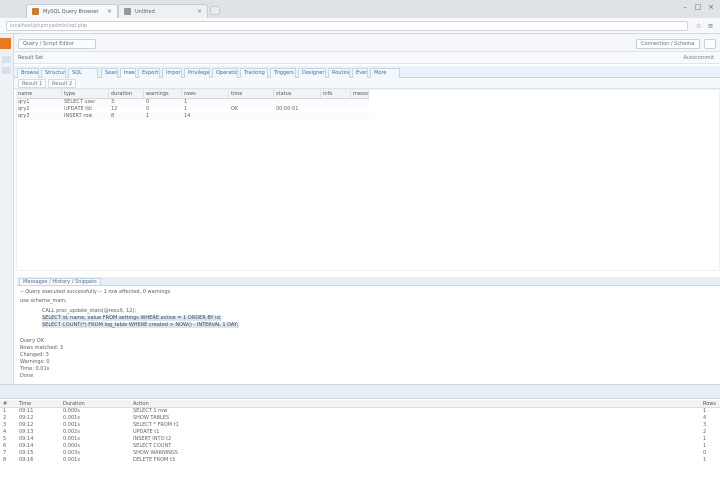  I want to click on table-row: qry3 INSERT row 8 1 14, so click(193, 116).